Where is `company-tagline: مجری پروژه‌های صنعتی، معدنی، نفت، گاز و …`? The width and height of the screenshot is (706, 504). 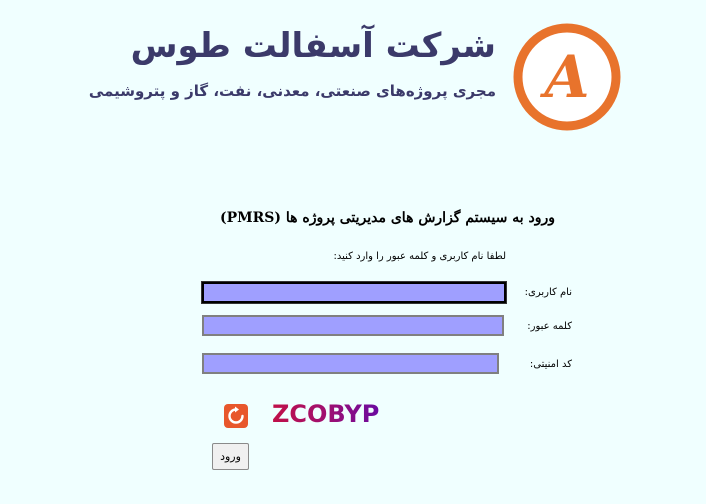
company-tagline: مجری پروژه‌های صنعتی، معدنی، نفت، گاز و … is located at coordinates (292, 91).